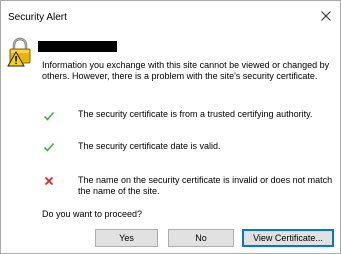 The height and width of the screenshot is (254, 341). Describe the element at coordinates (92, 214) in the screenshot. I see `proceed-question: Do you want to proceed?` at that location.